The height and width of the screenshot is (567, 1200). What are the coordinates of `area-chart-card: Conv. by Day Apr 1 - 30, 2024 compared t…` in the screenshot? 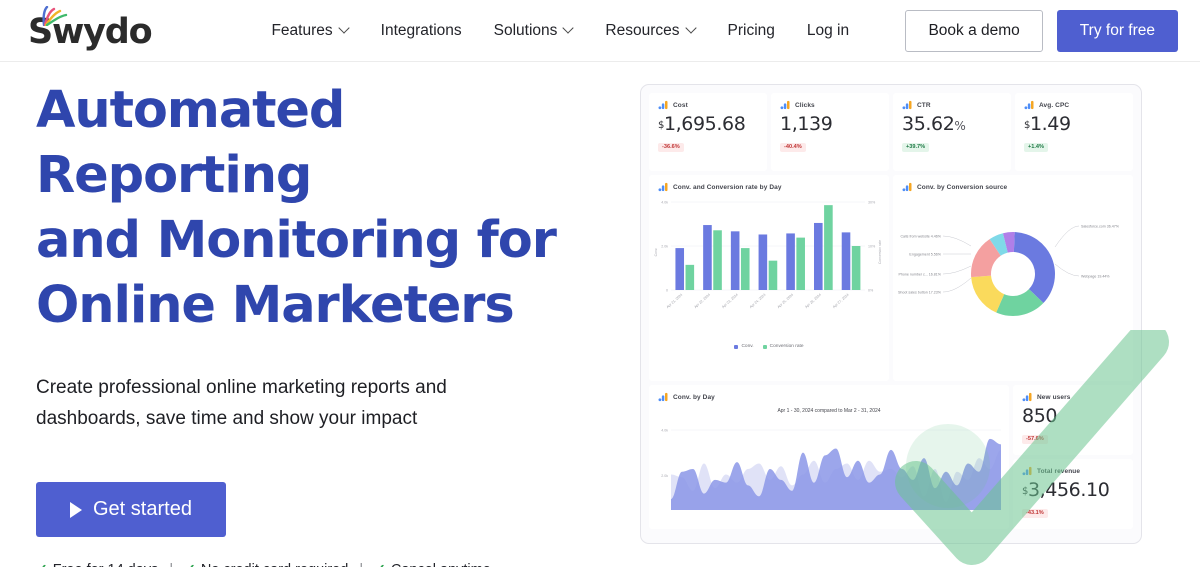 It's located at (829, 457).